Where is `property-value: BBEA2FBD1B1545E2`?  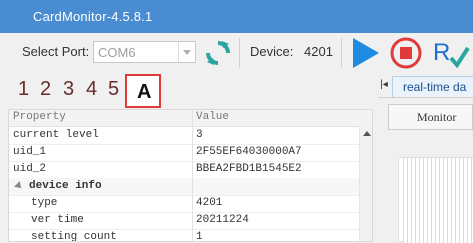 property-value: BBEA2FBD1B1545E2 is located at coordinates (249, 169).